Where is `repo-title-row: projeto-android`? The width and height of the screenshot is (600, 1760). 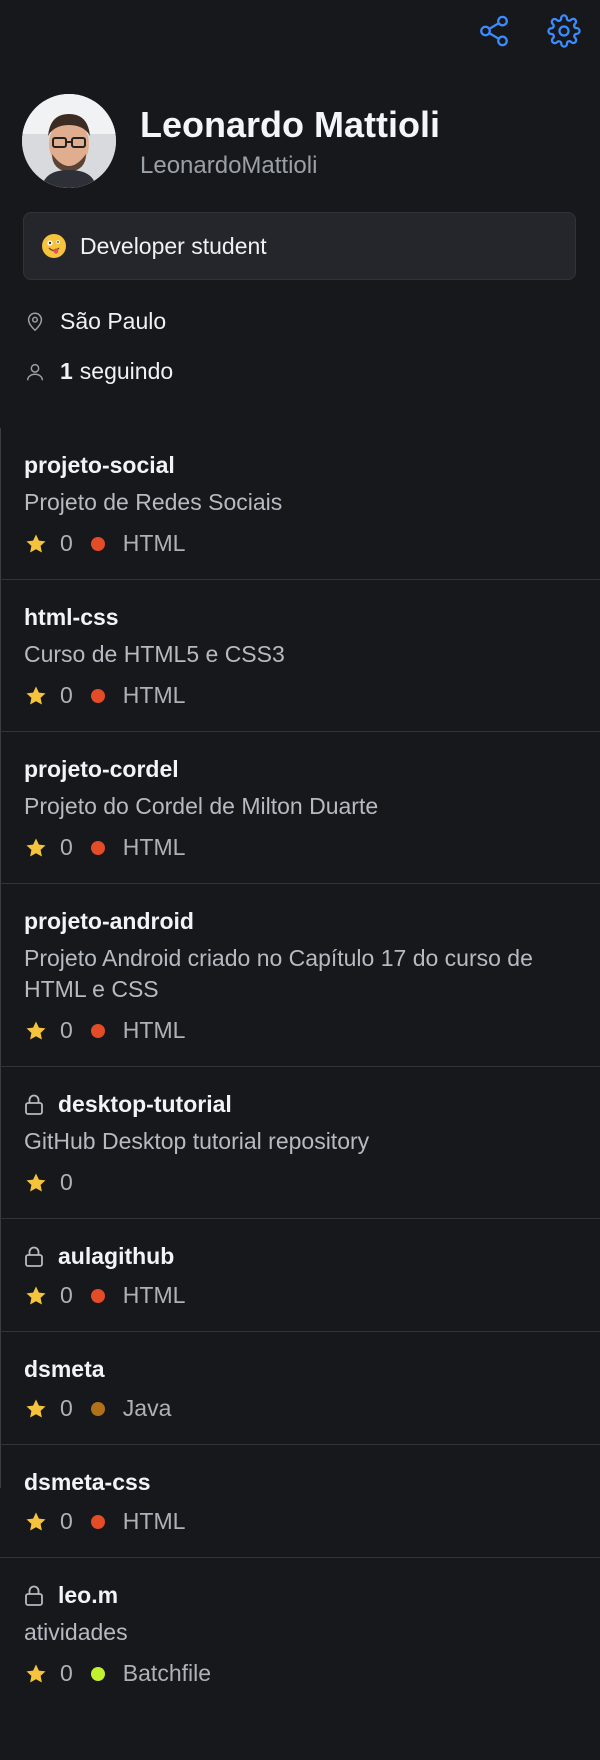
repo-title-row: projeto-android is located at coordinates (300, 921).